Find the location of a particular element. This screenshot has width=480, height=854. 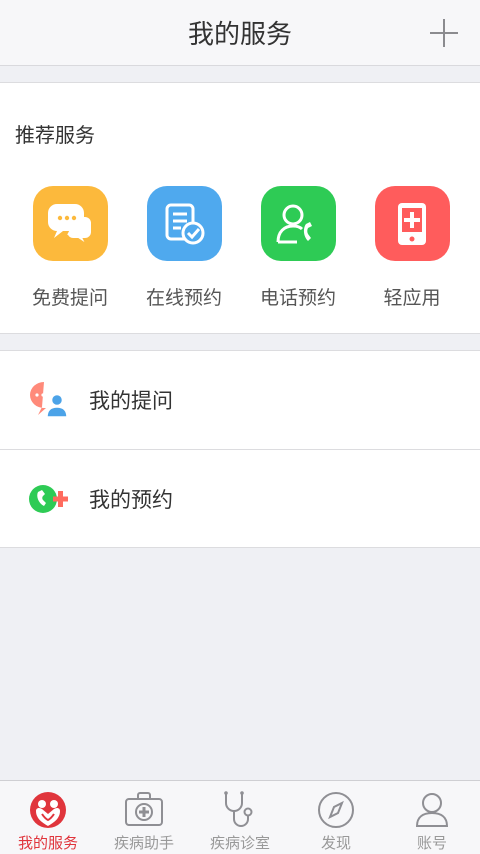

question-user-icon is located at coordinates (49, 400).